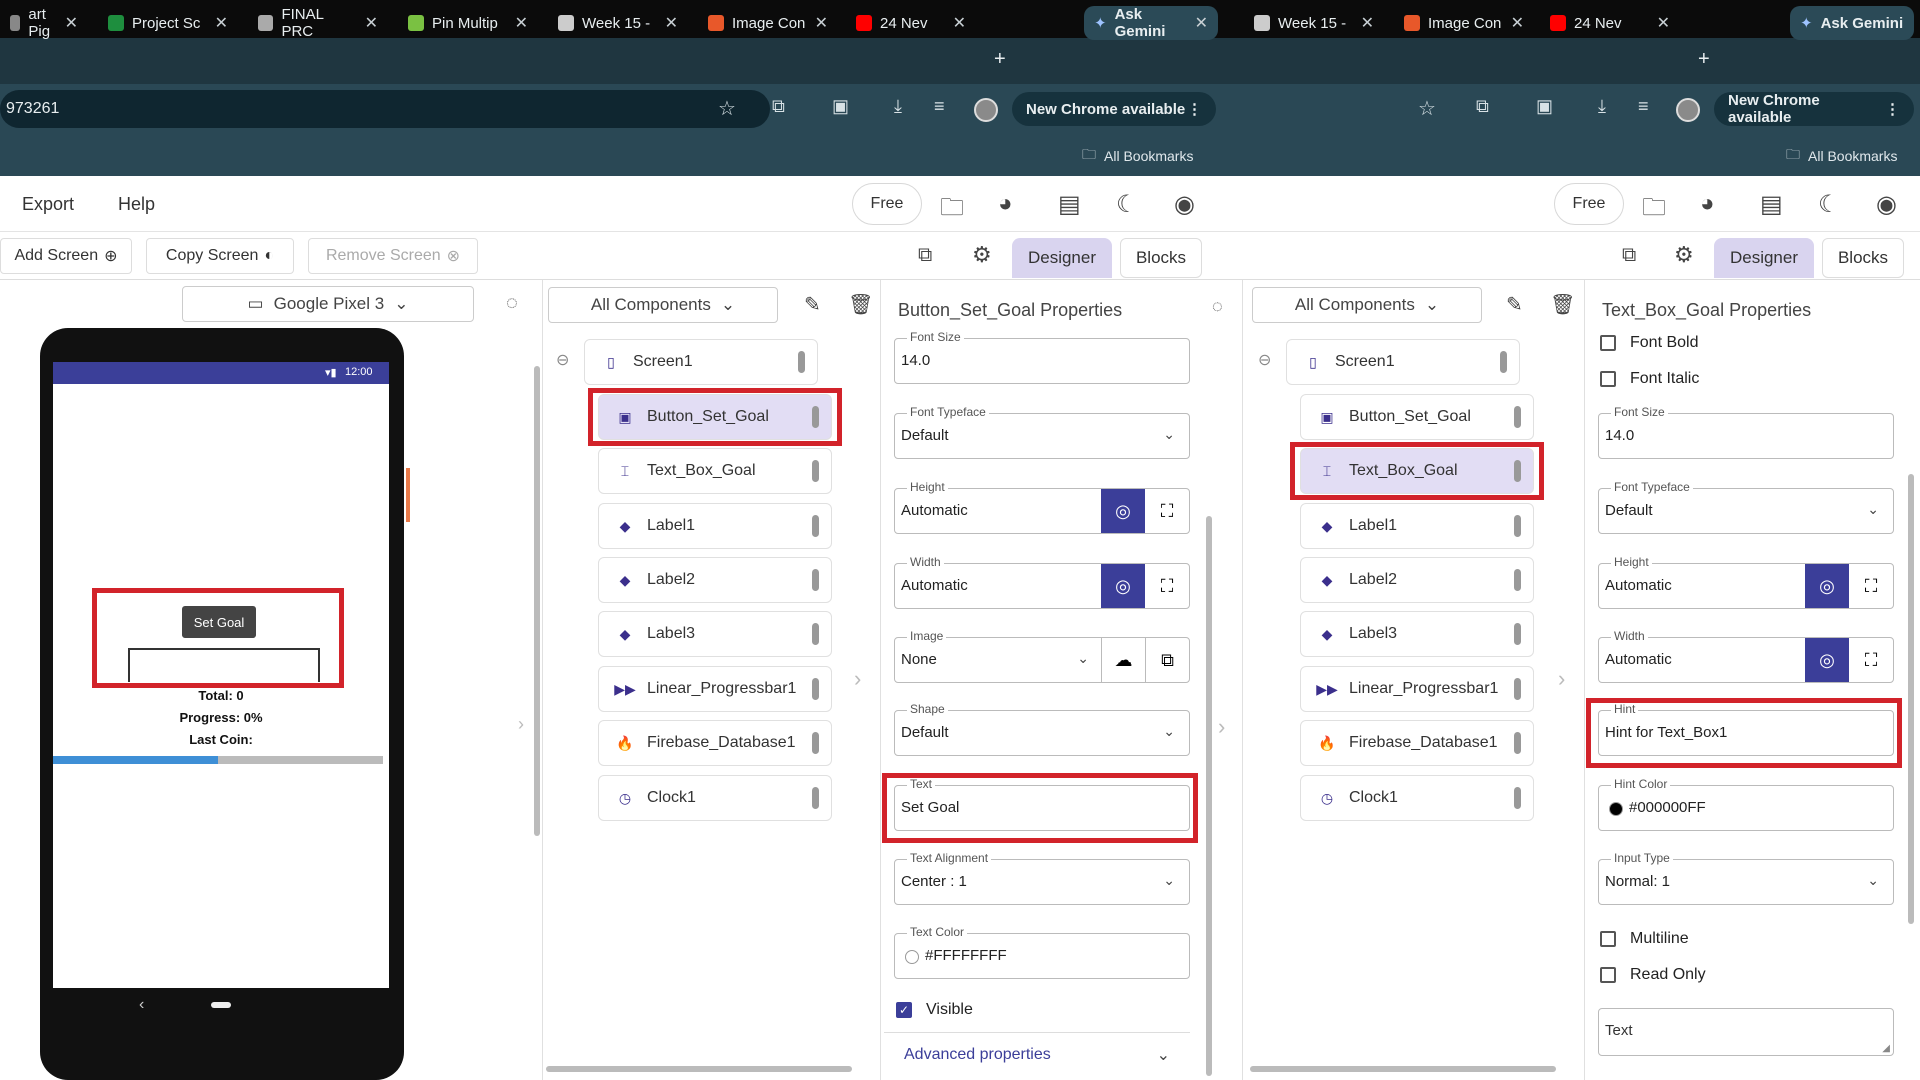 The width and height of the screenshot is (1920, 1080). What do you see at coordinates (562, 360) in the screenshot?
I see `collapse-icon: ⊖` at bounding box center [562, 360].